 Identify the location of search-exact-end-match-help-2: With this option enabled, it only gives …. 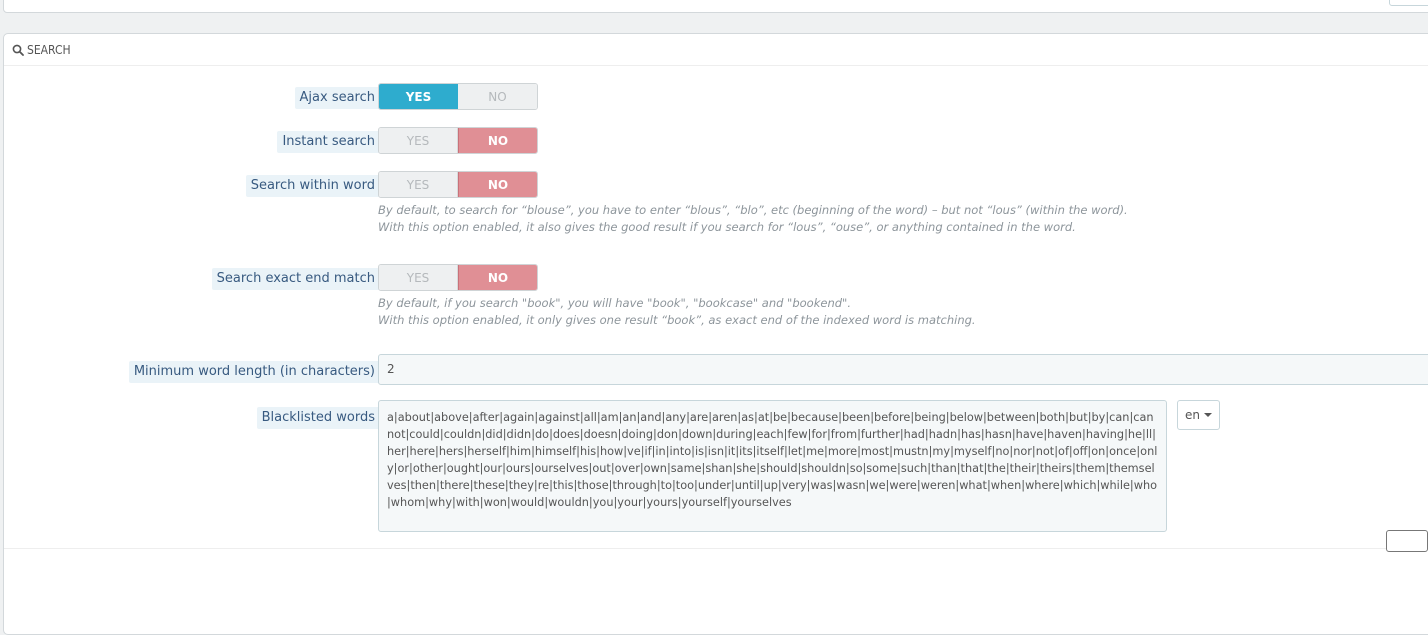
(677, 320).